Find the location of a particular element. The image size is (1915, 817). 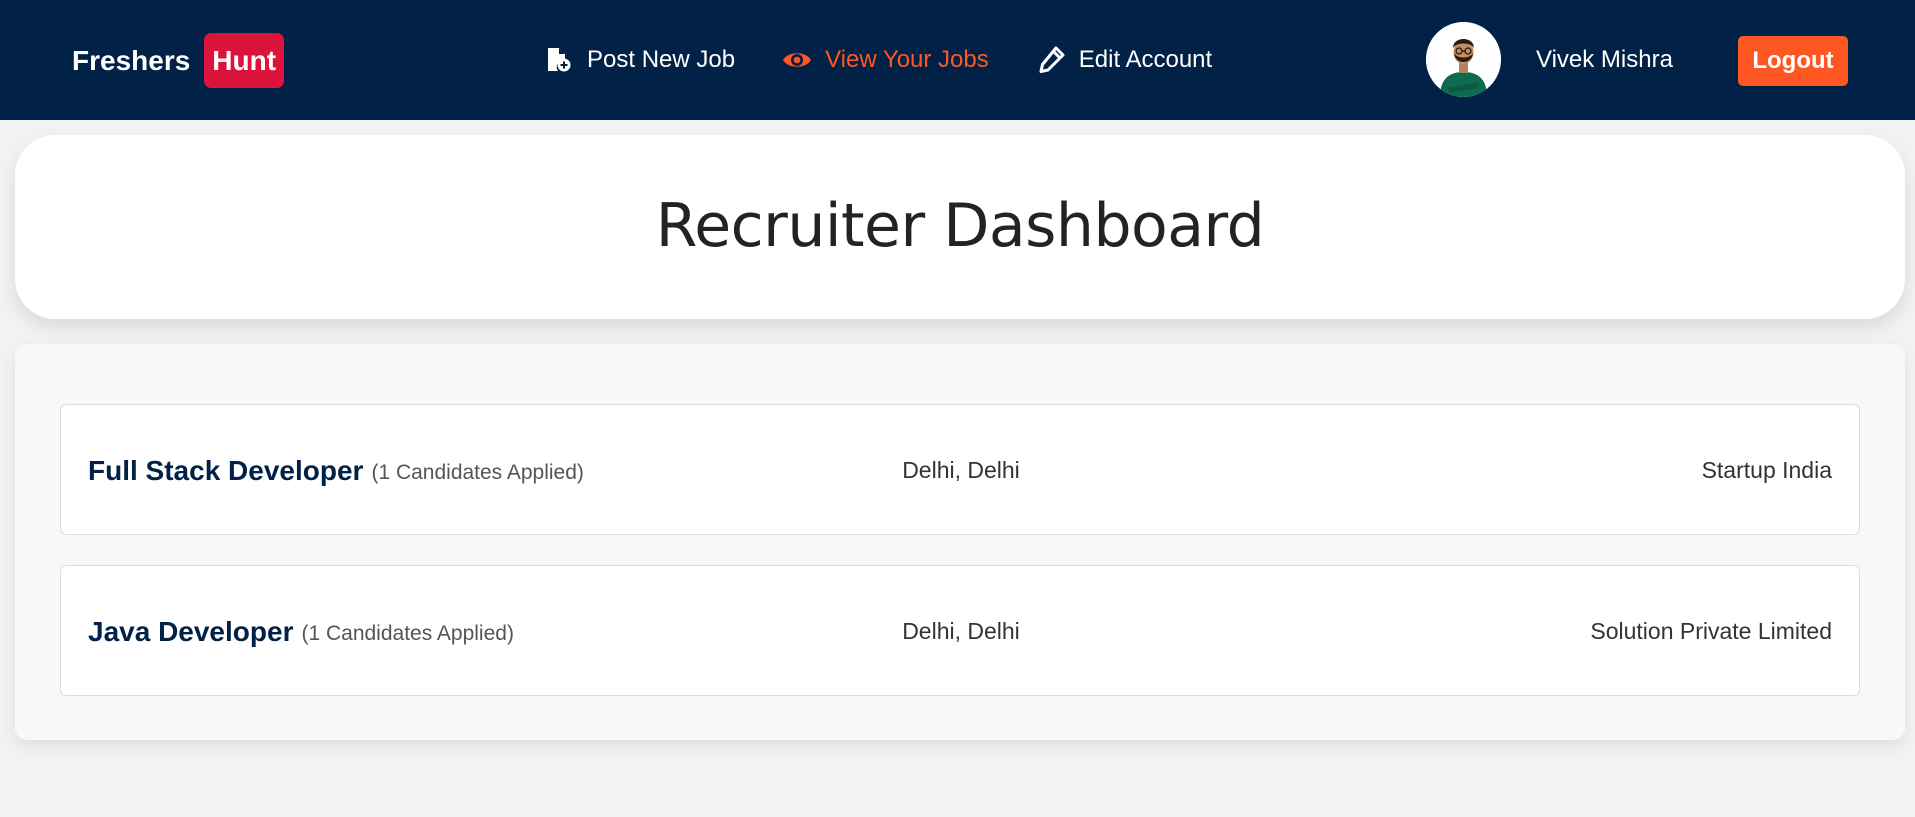

brand-badge: Hunt is located at coordinates (244, 60).